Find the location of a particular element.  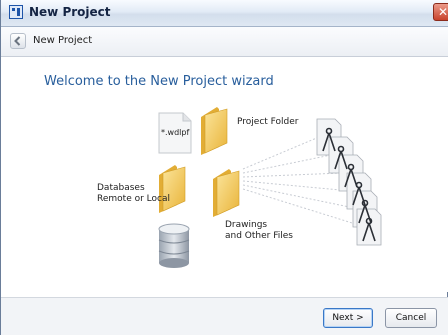

close-button: ✕ is located at coordinates (440, 12).